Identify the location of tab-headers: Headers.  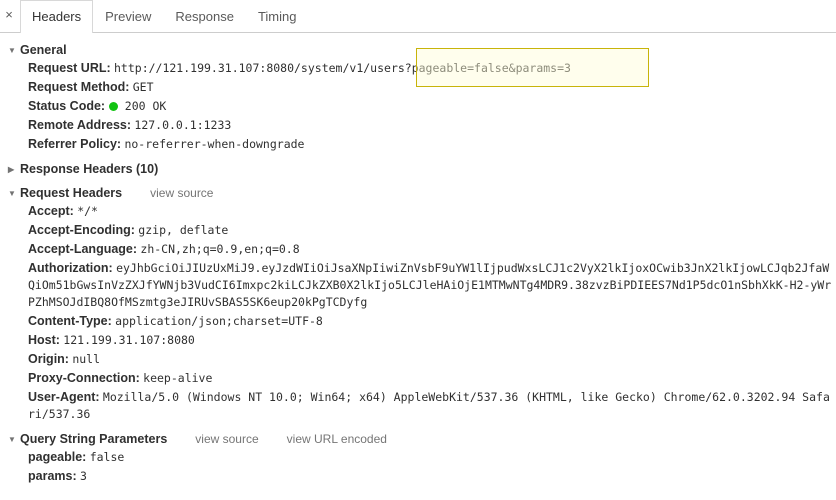
(57, 16).